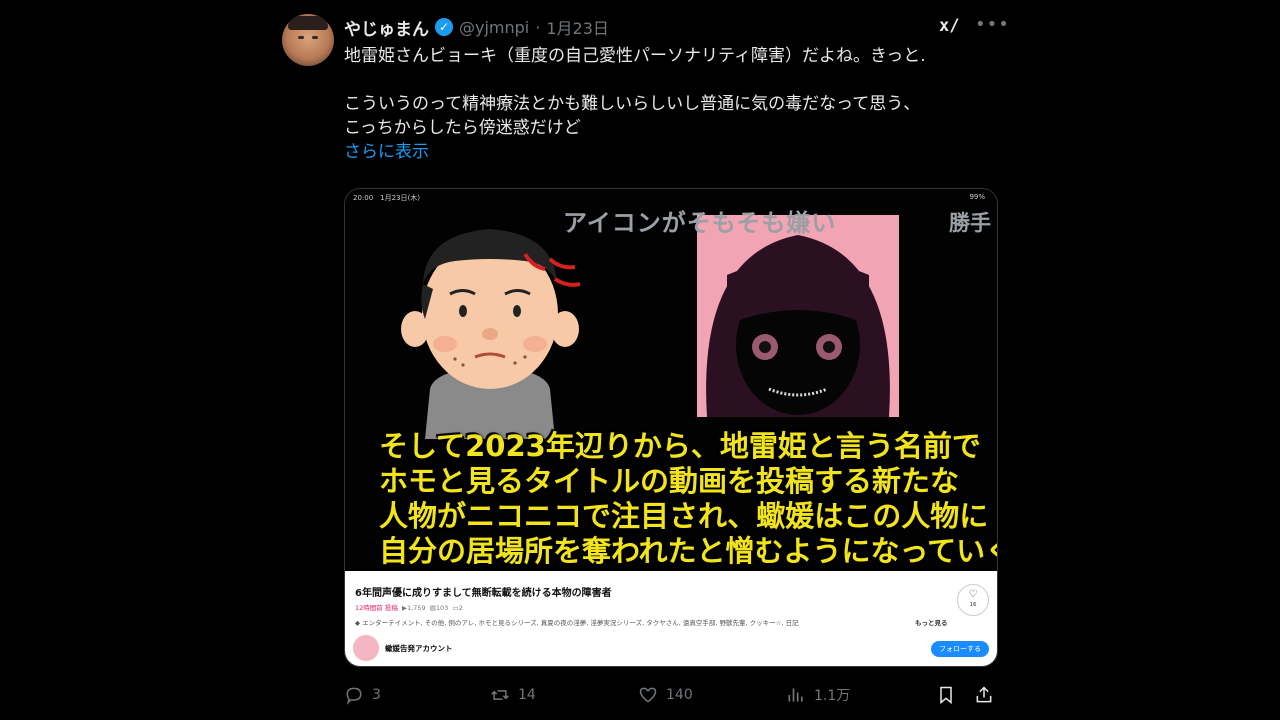 The height and width of the screenshot is (720, 1280). Describe the element at coordinates (413, 608) in the screenshot. I see `view-count: ▶1,759` at that location.